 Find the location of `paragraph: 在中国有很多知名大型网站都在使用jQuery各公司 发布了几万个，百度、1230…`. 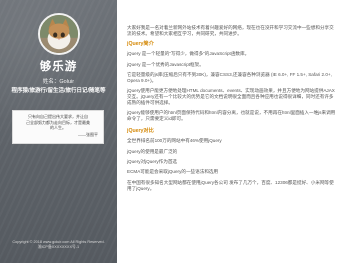

paragraph: 在中国有很多知名大型网站都在使用jQuery各公司 发布了几万个，百度、1230… is located at coordinates (230, 185).